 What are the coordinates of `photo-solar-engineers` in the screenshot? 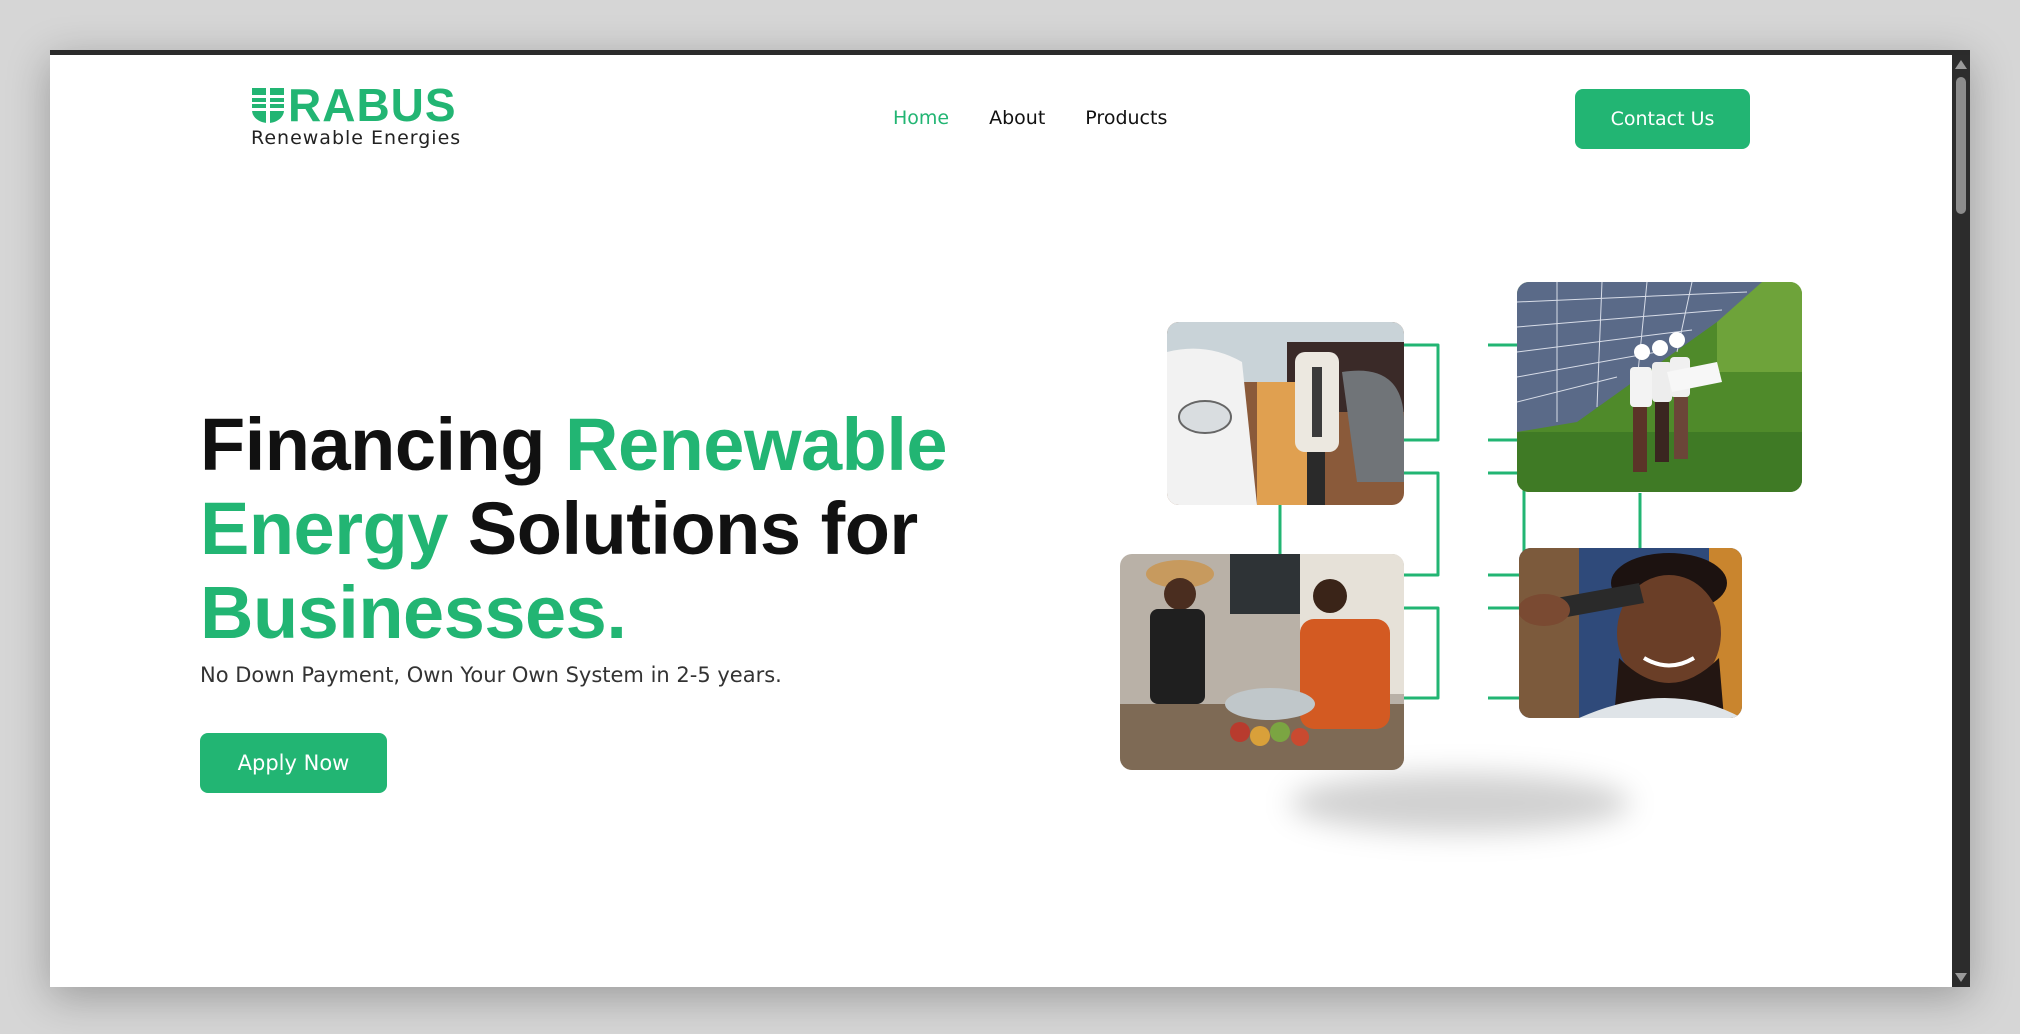 It's located at (1659, 387).